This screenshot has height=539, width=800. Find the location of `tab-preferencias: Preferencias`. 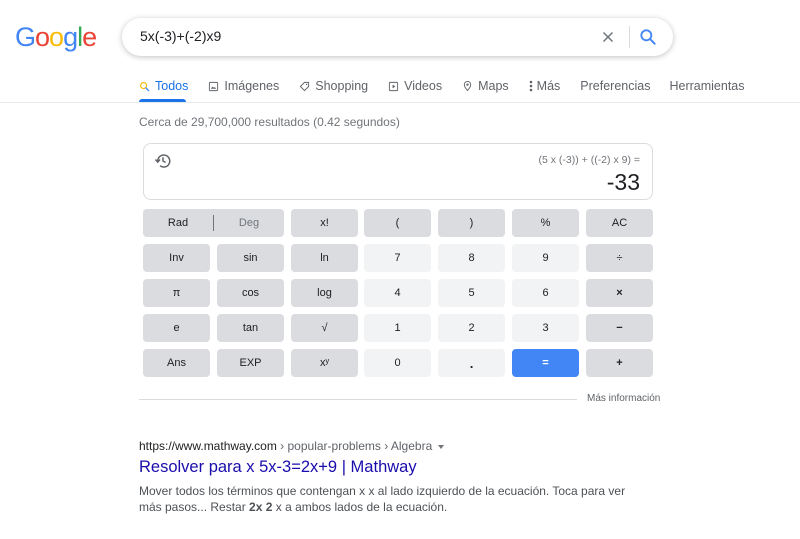

tab-preferencias: Preferencias is located at coordinates (615, 86).